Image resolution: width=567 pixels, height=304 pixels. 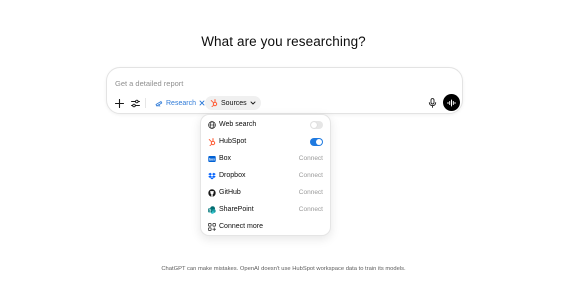 What do you see at coordinates (265, 83) in the screenshot?
I see `prompt-input` at bounding box center [265, 83].